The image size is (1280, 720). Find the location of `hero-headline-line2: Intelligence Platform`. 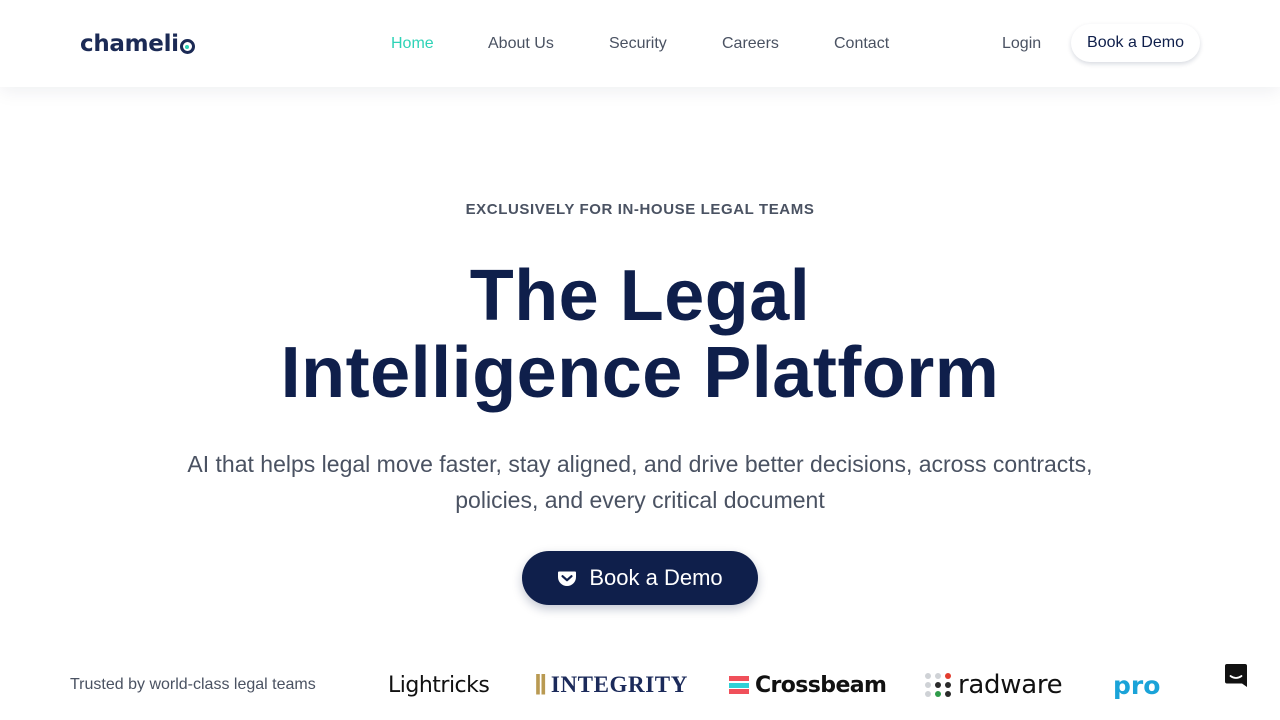

hero-headline-line2: Intelligence Platform is located at coordinates (640, 373).